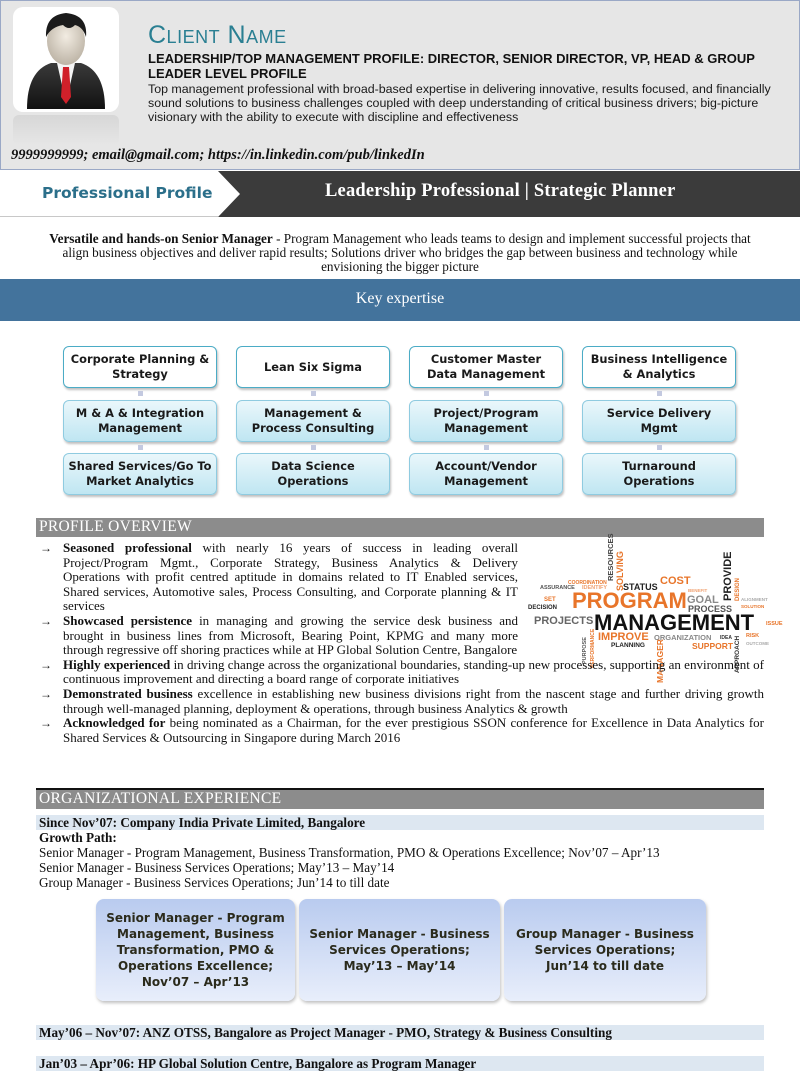 The image size is (800, 1087). Describe the element at coordinates (78, 837) in the screenshot. I see `growth-path-label: Growth Path:` at that location.